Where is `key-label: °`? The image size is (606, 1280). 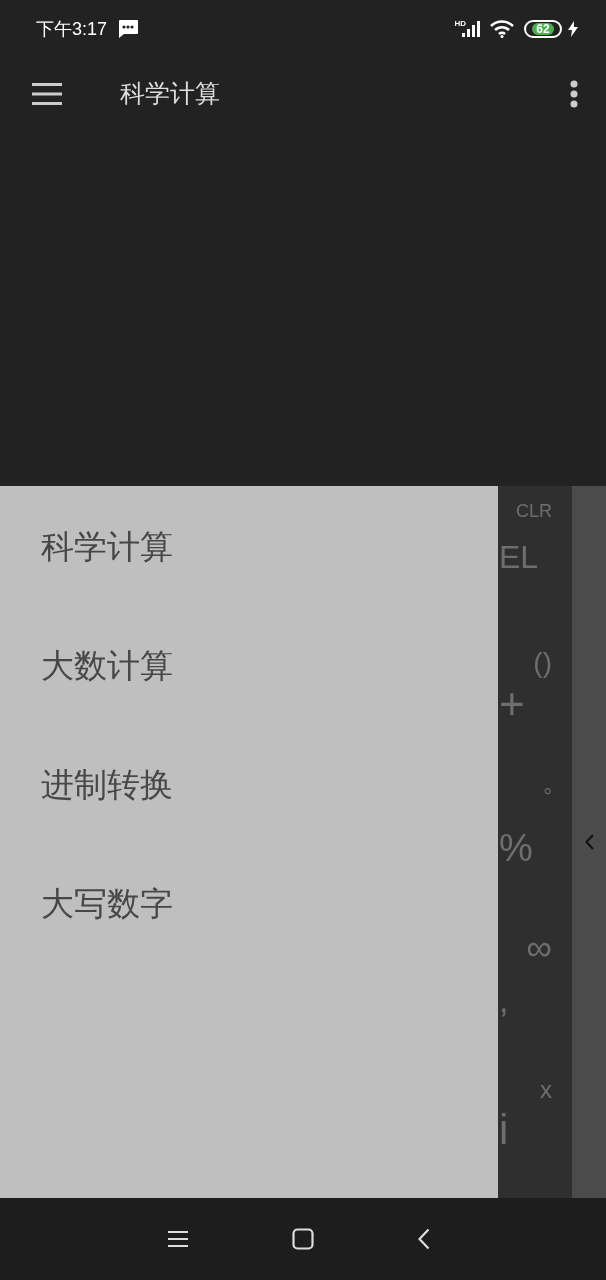 key-label: ° is located at coordinates (547, 797).